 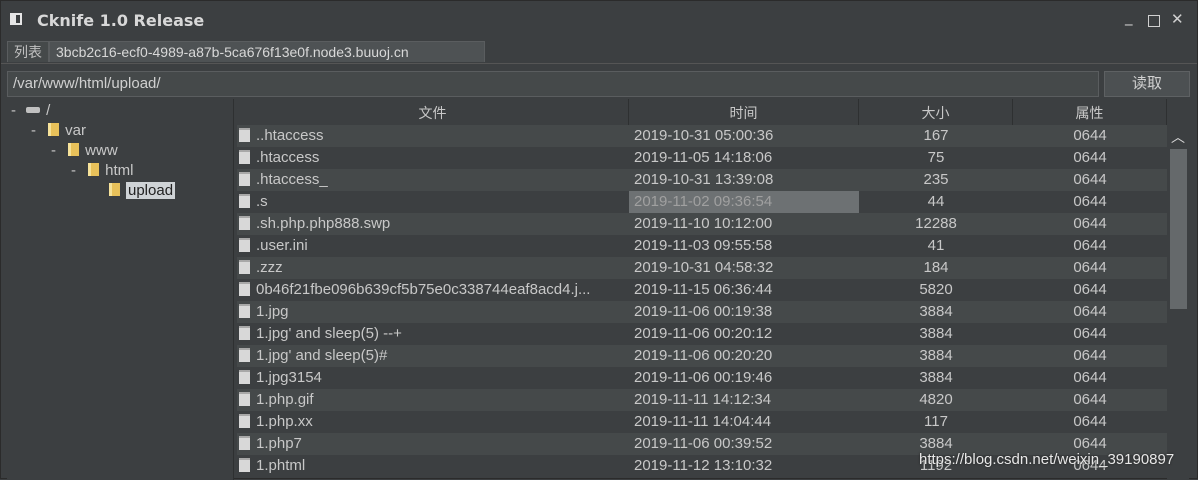 What do you see at coordinates (1147, 84) in the screenshot?
I see `read-button: 读取` at bounding box center [1147, 84].